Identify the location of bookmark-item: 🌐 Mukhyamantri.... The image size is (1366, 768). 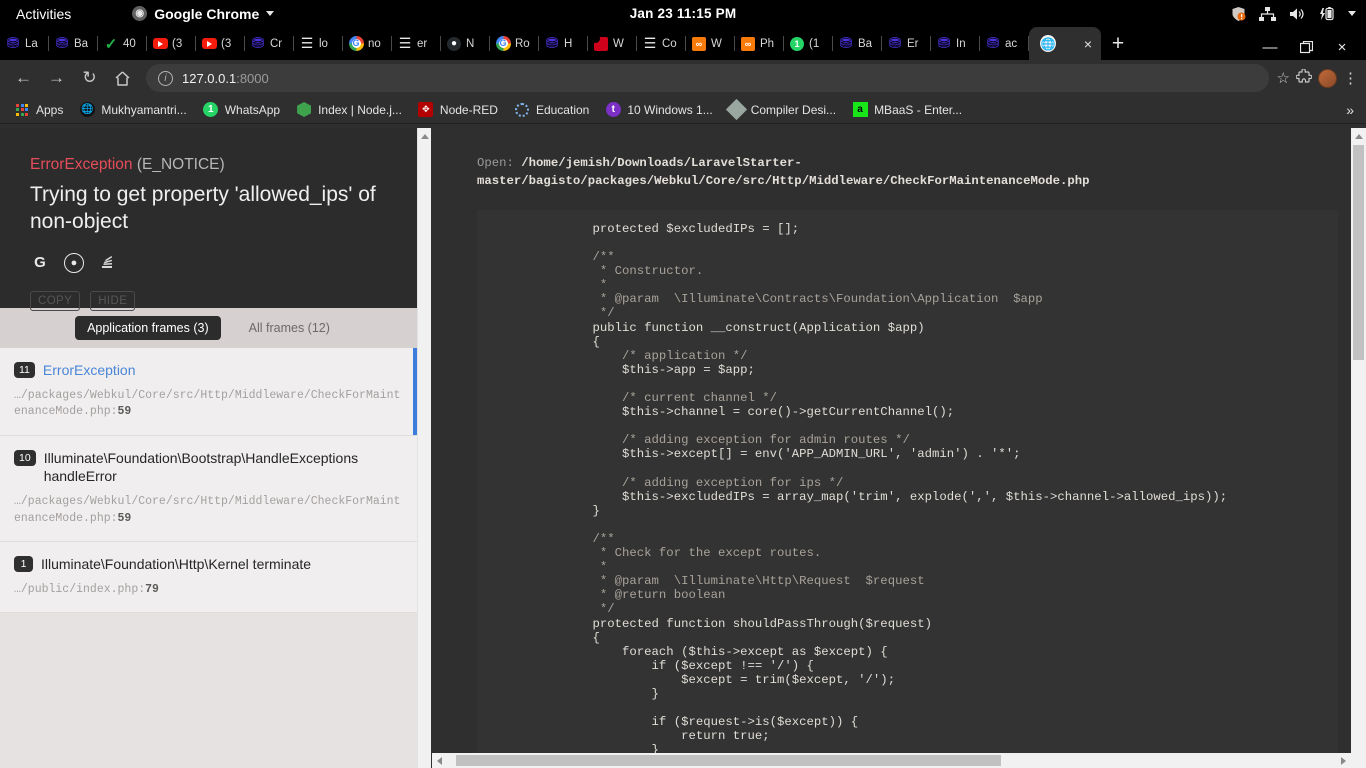
(132, 110).